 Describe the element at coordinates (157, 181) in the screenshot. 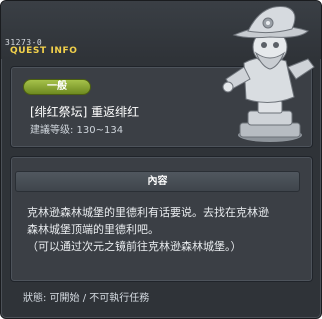

I see `content-header: 內容` at that location.